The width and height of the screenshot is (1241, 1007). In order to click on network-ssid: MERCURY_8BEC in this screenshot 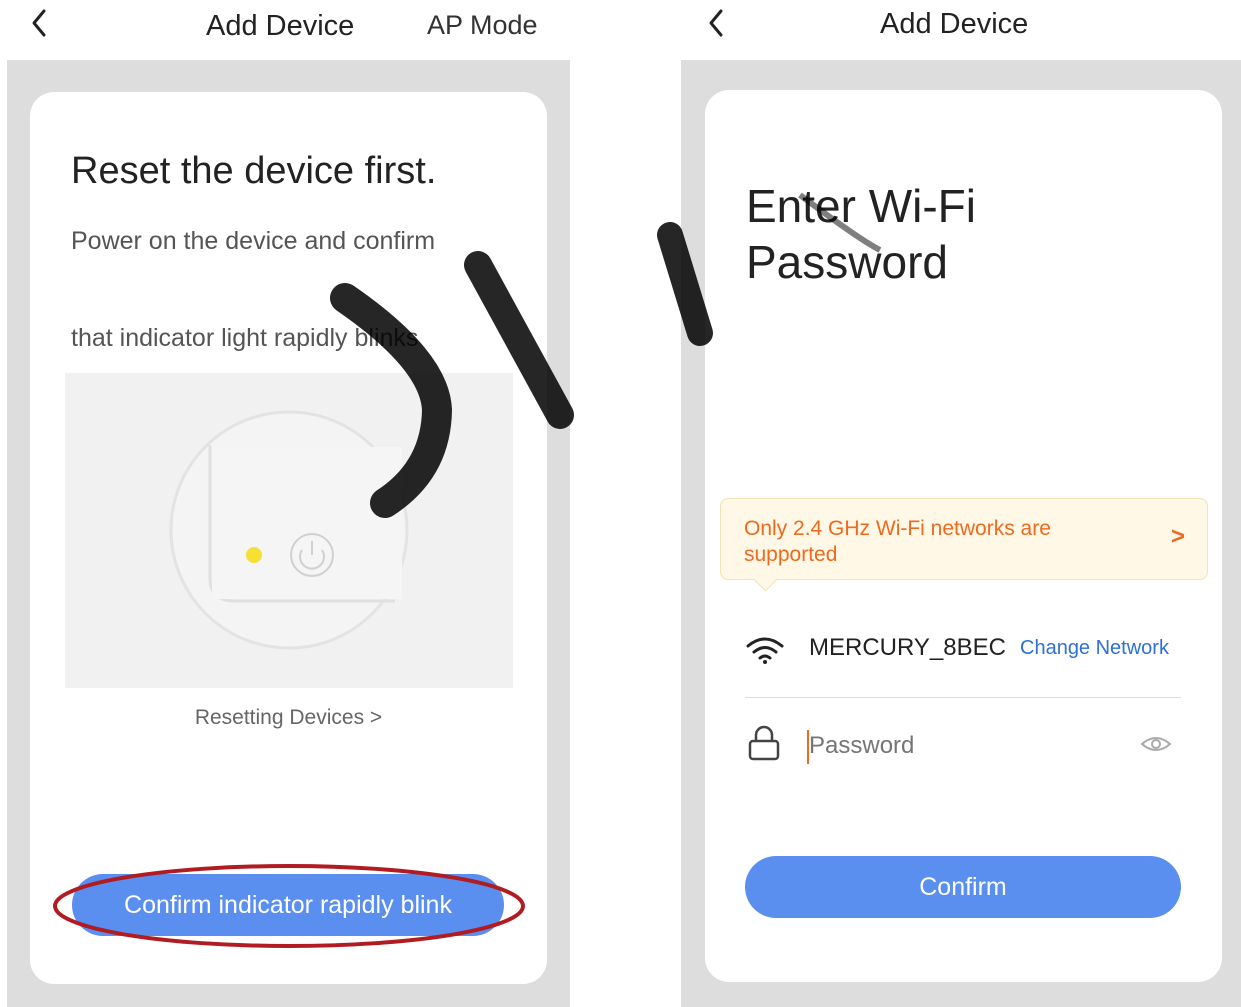, I will do `click(907, 647)`.